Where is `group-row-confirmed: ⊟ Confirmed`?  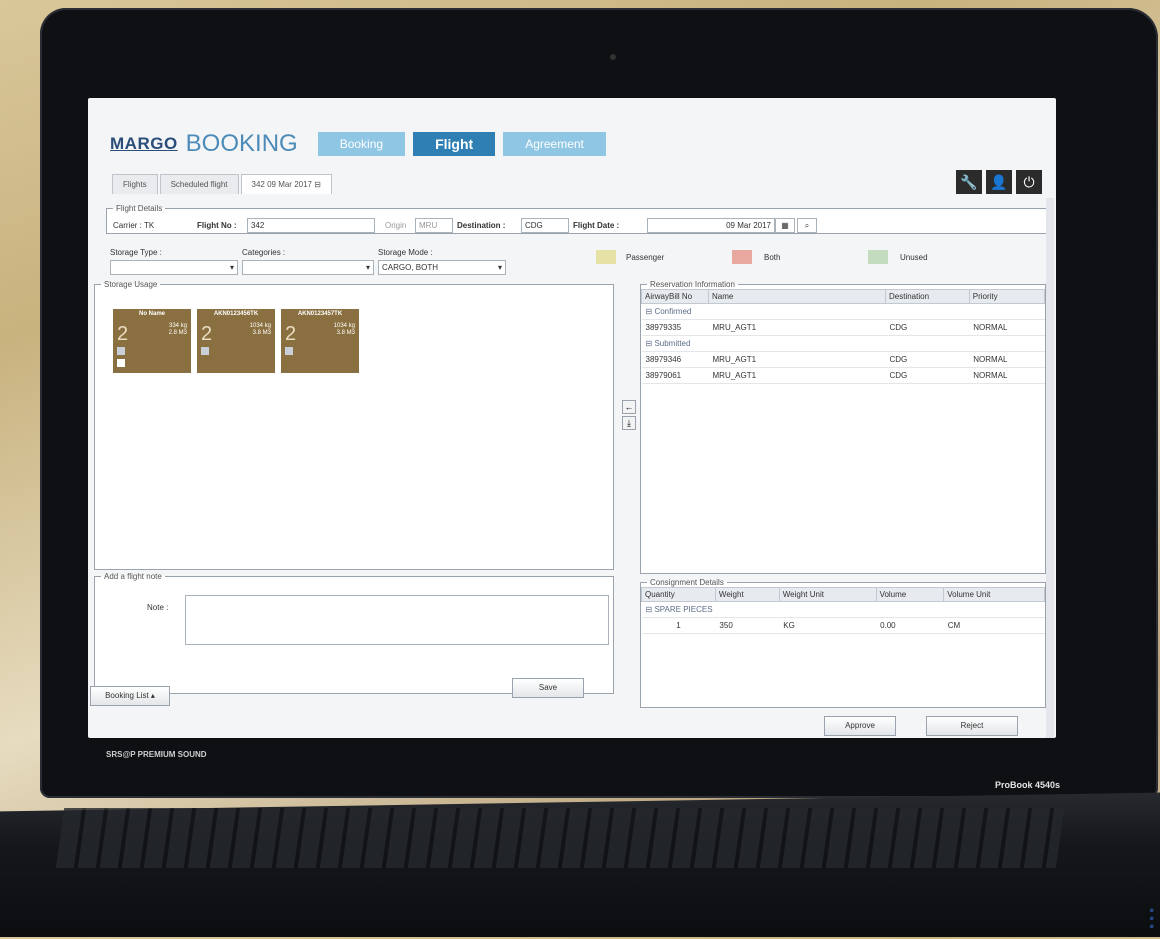 group-row-confirmed: ⊟ Confirmed is located at coordinates (843, 311).